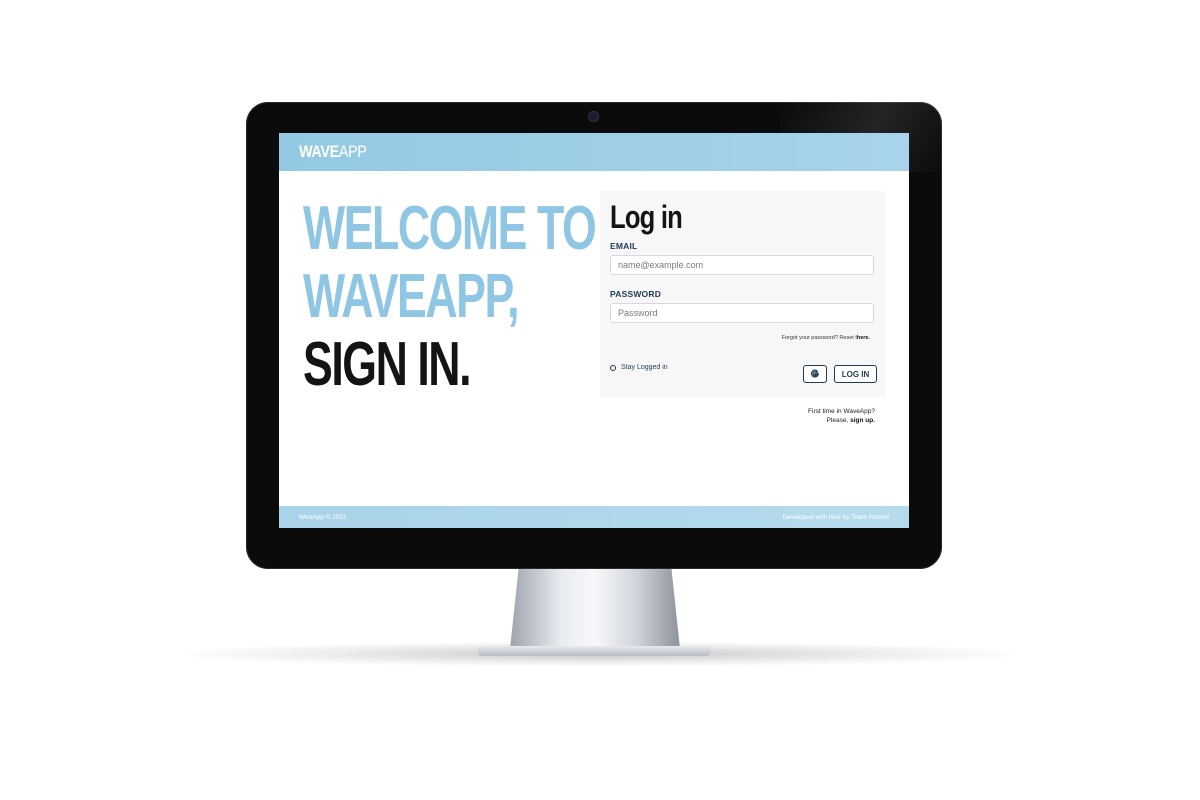 This screenshot has width=1200, height=800. Describe the element at coordinates (862, 420) in the screenshot. I see `signup-link: sign up.` at that location.